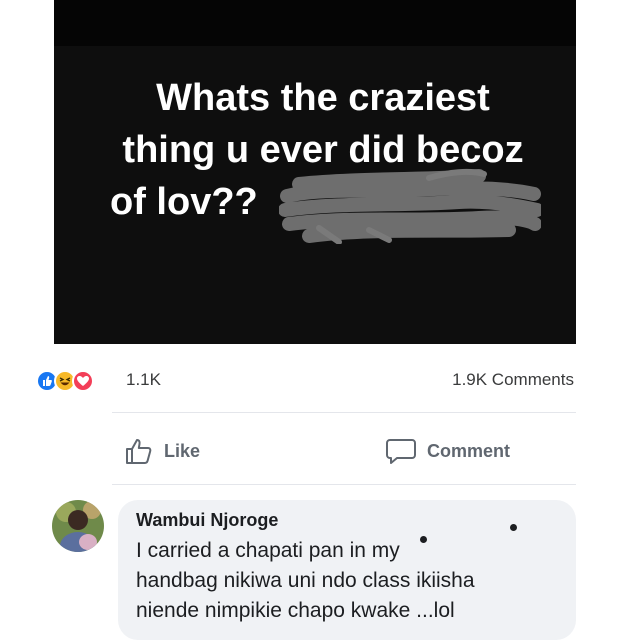 The height and width of the screenshot is (640, 625). I want to click on love-reaction-icon, so click(83, 381).